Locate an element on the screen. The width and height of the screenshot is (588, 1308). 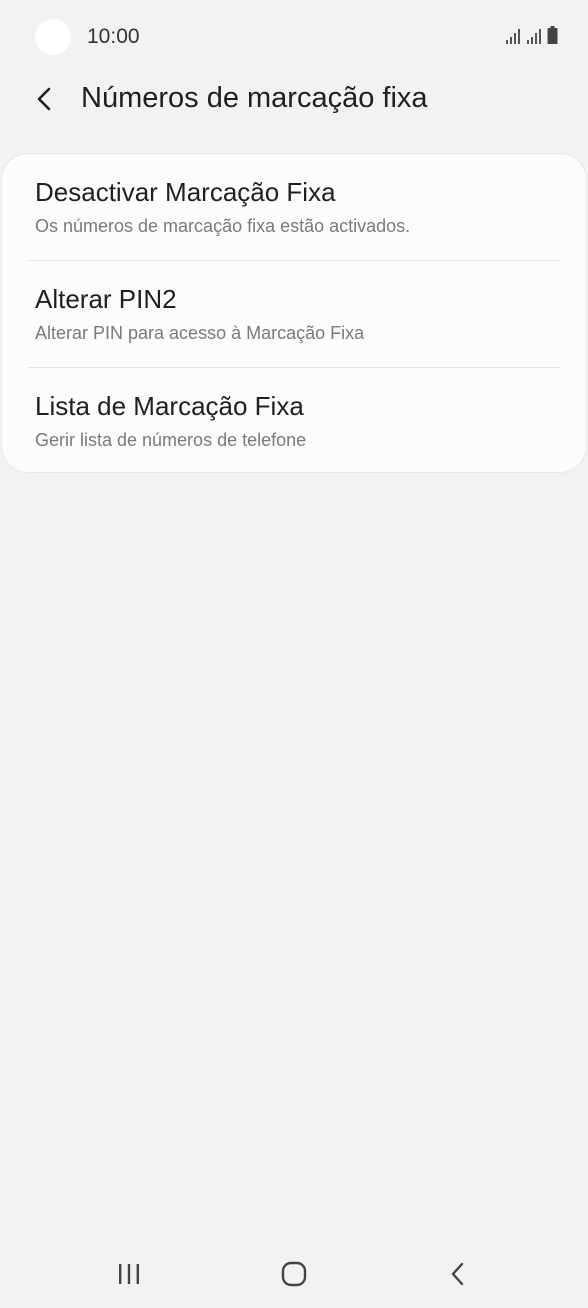
status-icons is located at coordinates (531, 35).